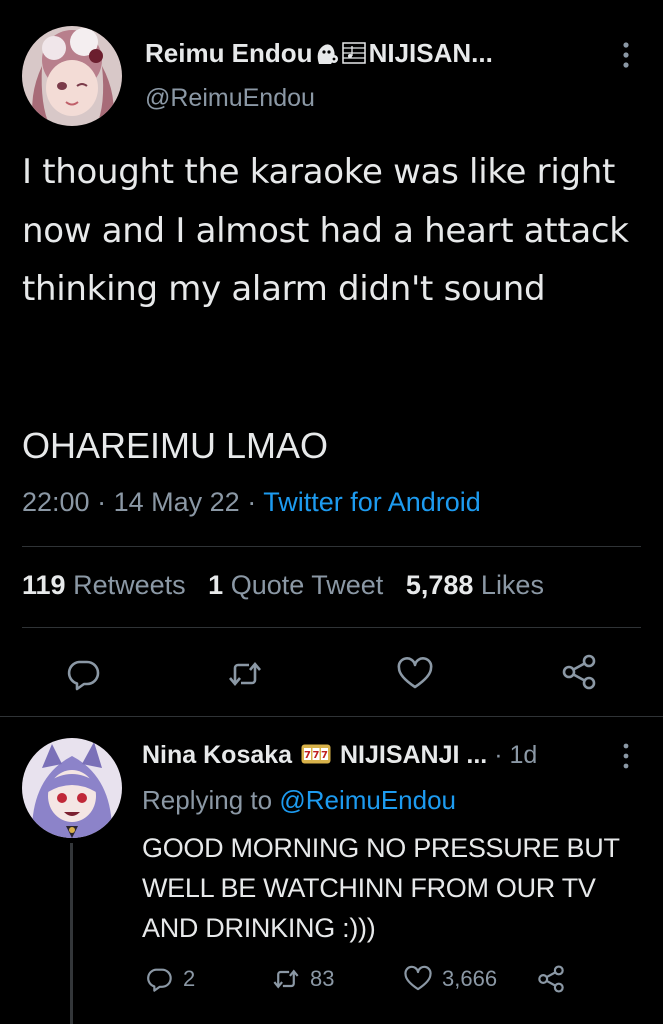  Describe the element at coordinates (175, 445) in the screenshot. I see `tweet-text-second-paragraph: OHAREIMU LMAO` at that location.